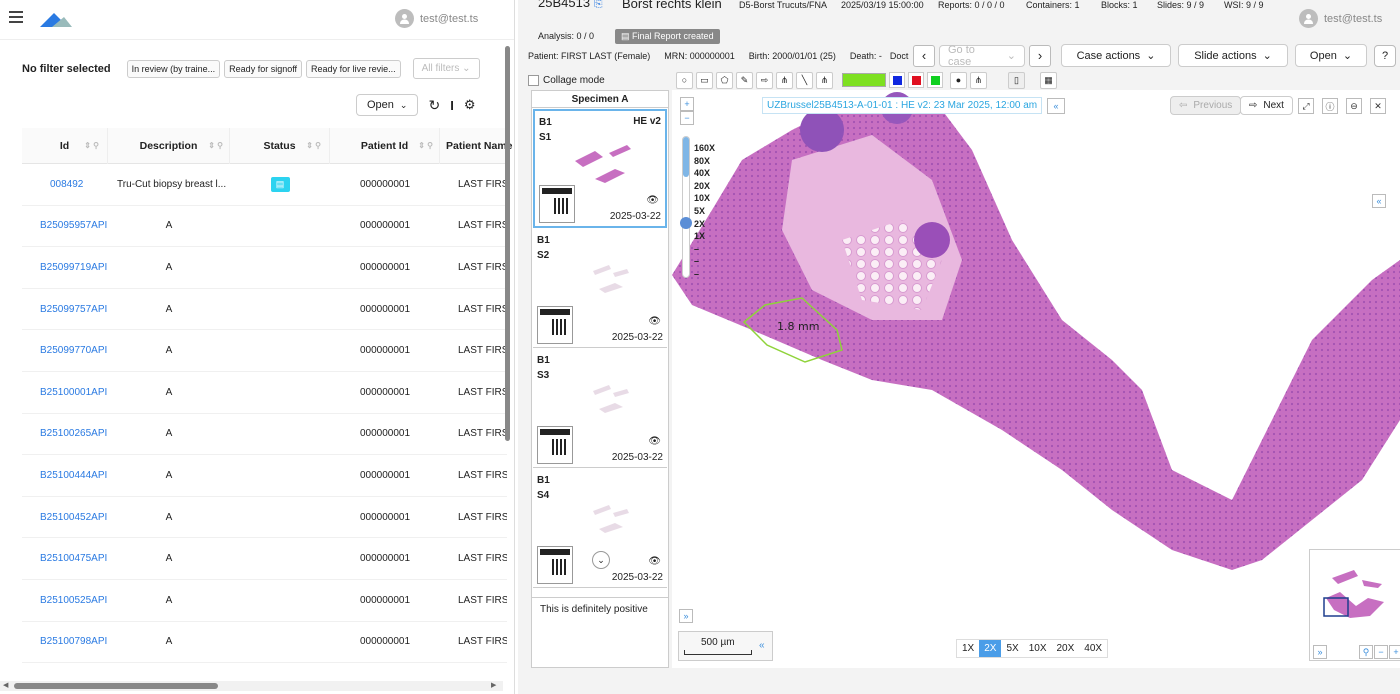 The width and height of the screenshot is (1400, 694). What do you see at coordinates (1116, 55) in the screenshot?
I see `case-actions-button: Case actions ⌄` at bounding box center [1116, 55].